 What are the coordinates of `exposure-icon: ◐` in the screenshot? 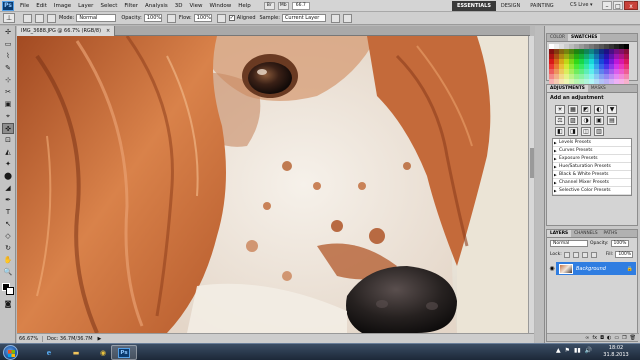 It's located at (599, 109).